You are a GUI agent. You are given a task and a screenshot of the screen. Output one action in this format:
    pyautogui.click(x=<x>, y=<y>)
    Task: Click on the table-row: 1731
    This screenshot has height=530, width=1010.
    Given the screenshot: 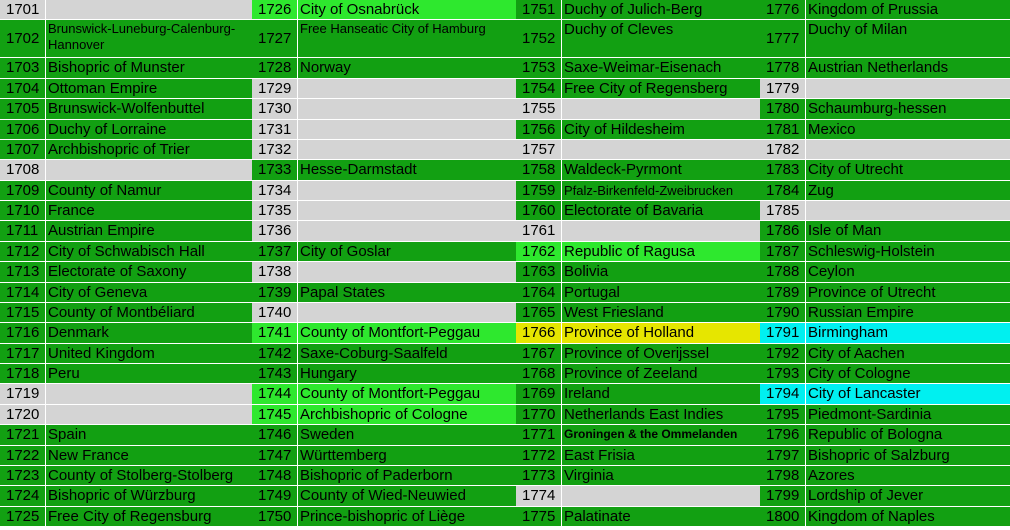 What is the action you would take?
    pyautogui.click(x=384, y=129)
    